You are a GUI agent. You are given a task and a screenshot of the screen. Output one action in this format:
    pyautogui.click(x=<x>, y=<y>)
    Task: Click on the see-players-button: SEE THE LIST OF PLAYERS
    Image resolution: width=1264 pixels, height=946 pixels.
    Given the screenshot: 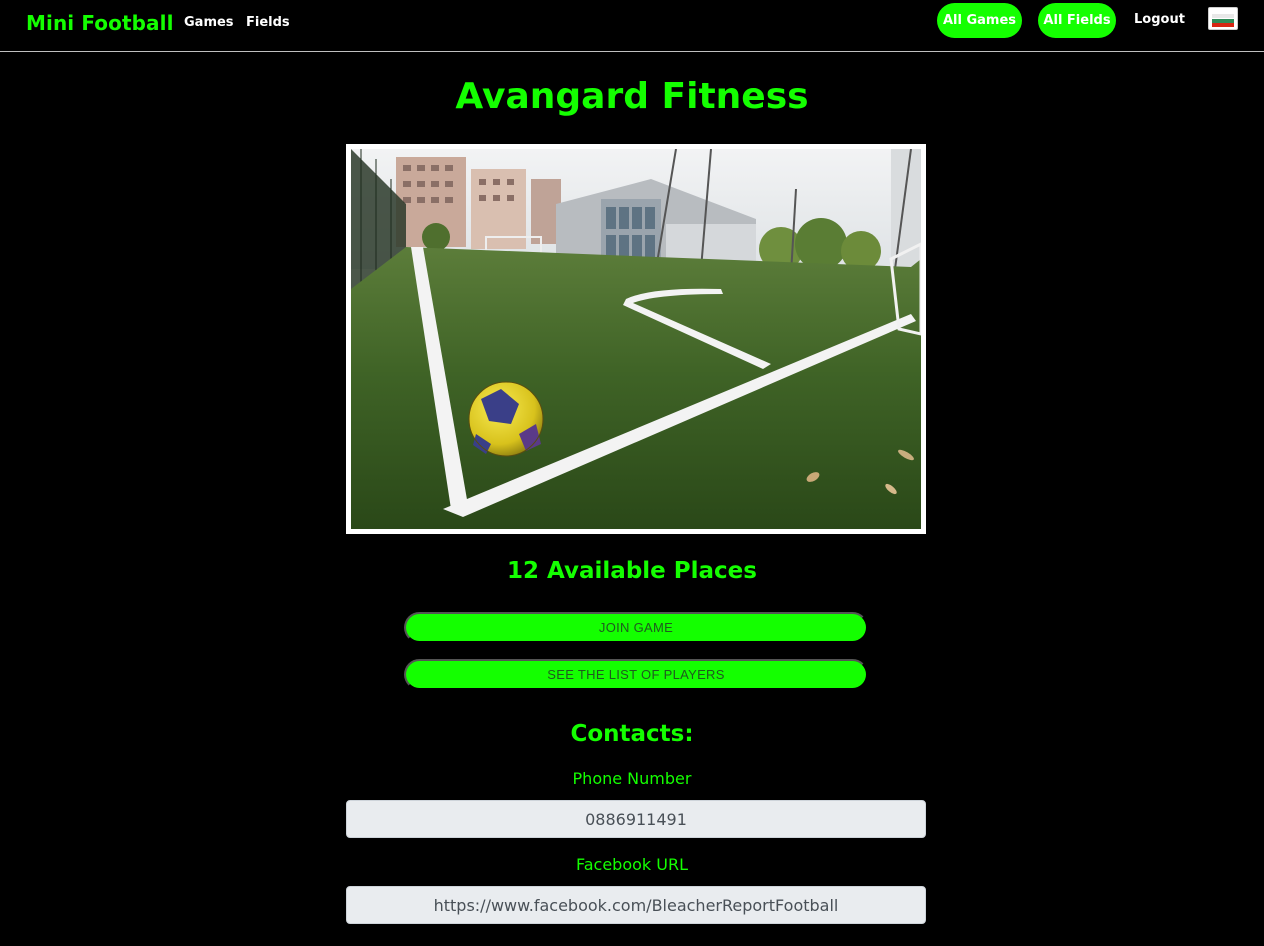 What is the action you would take?
    pyautogui.click(x=636, y=674)
    